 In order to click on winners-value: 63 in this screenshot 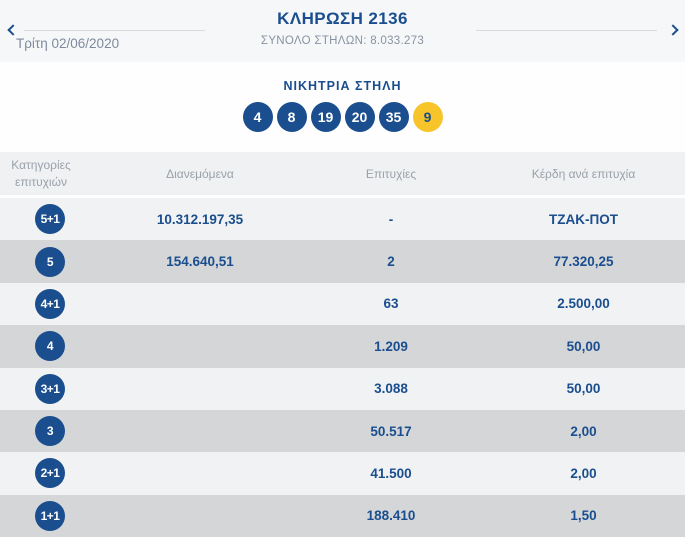, I will do `click(391, 304)`.